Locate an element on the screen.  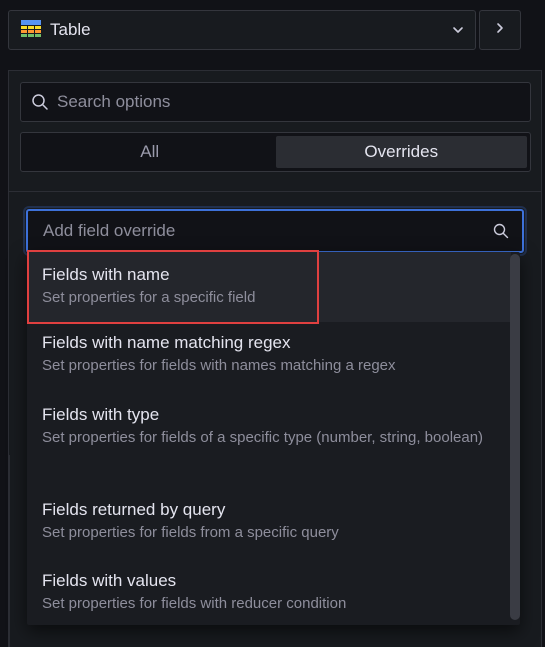
option-description: Set properties for a specific field is located at coordinates (149, 297).